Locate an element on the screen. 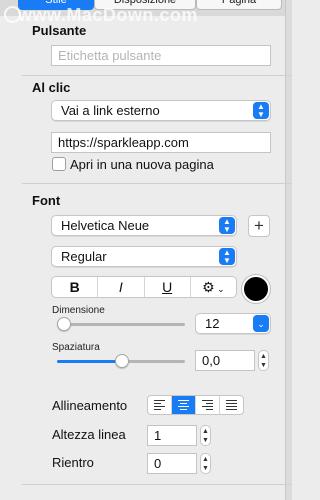  align-center-icon is located at coordinates (183, 406).